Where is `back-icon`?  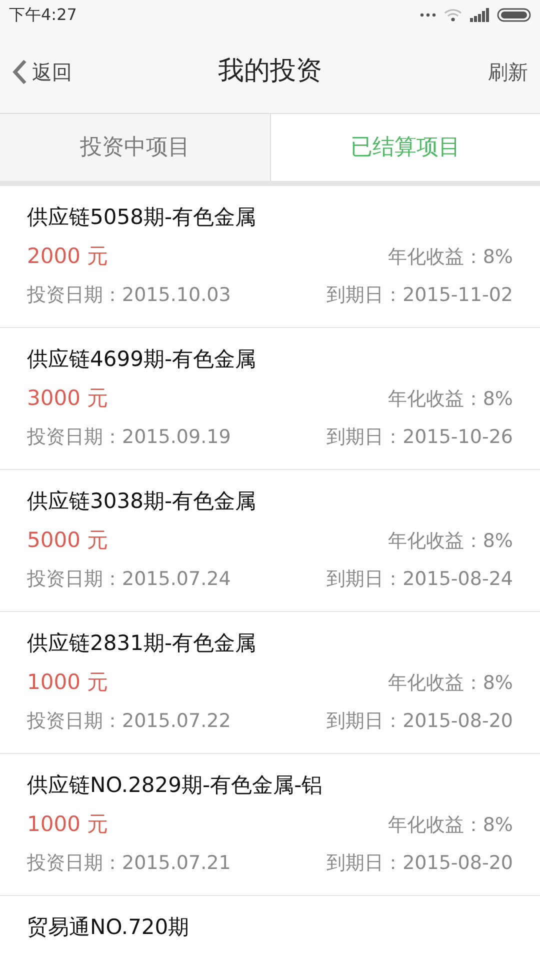 back-icon is located at coordinates (20, 71).